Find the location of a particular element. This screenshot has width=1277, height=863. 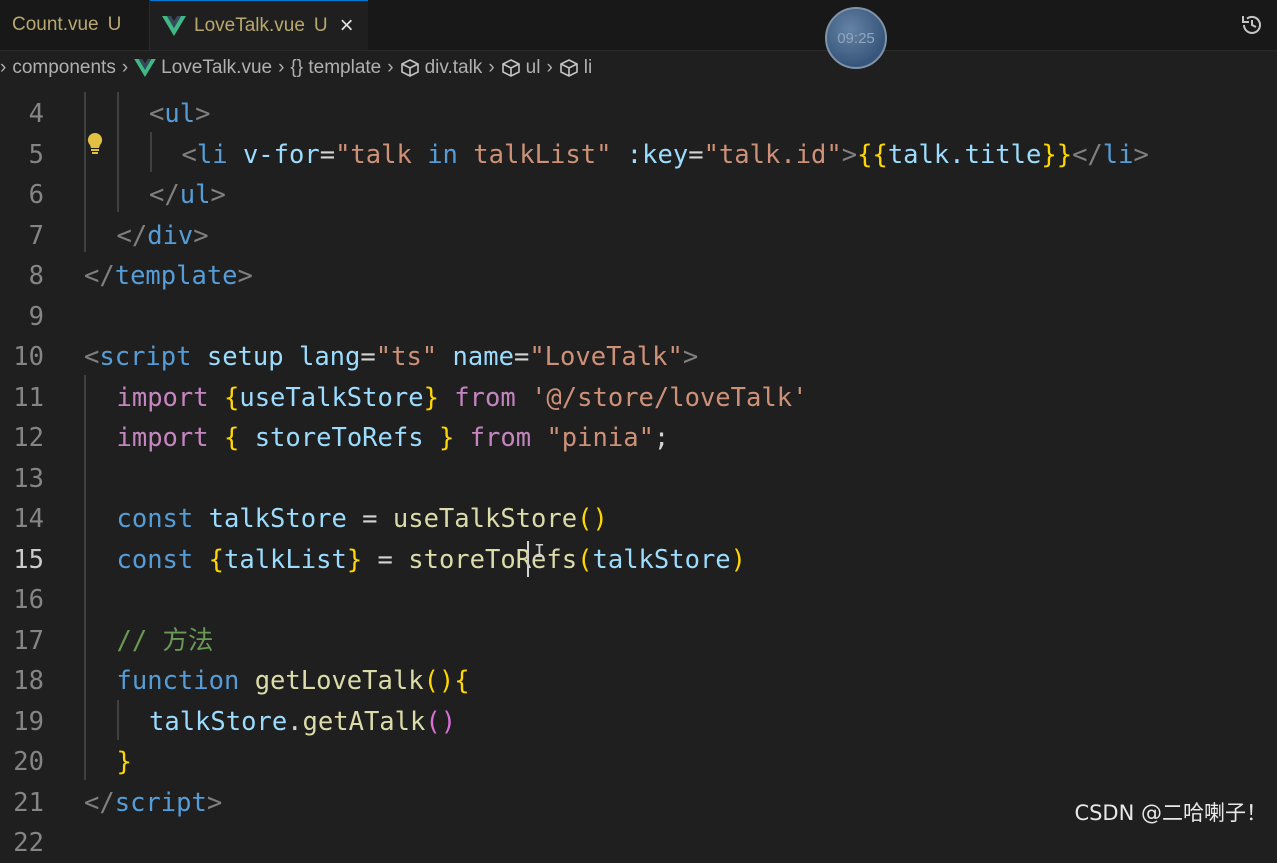

code-line: 19 talkStore.getATalk() is located at coordinates (638, 722).